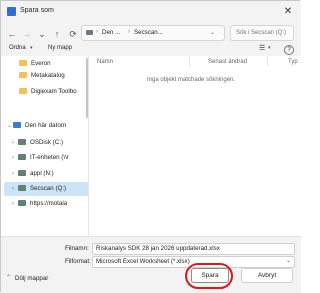  Describe the element at coordinates (37, 10) in the screenshot. I see `window-title: Spara som` at that location.